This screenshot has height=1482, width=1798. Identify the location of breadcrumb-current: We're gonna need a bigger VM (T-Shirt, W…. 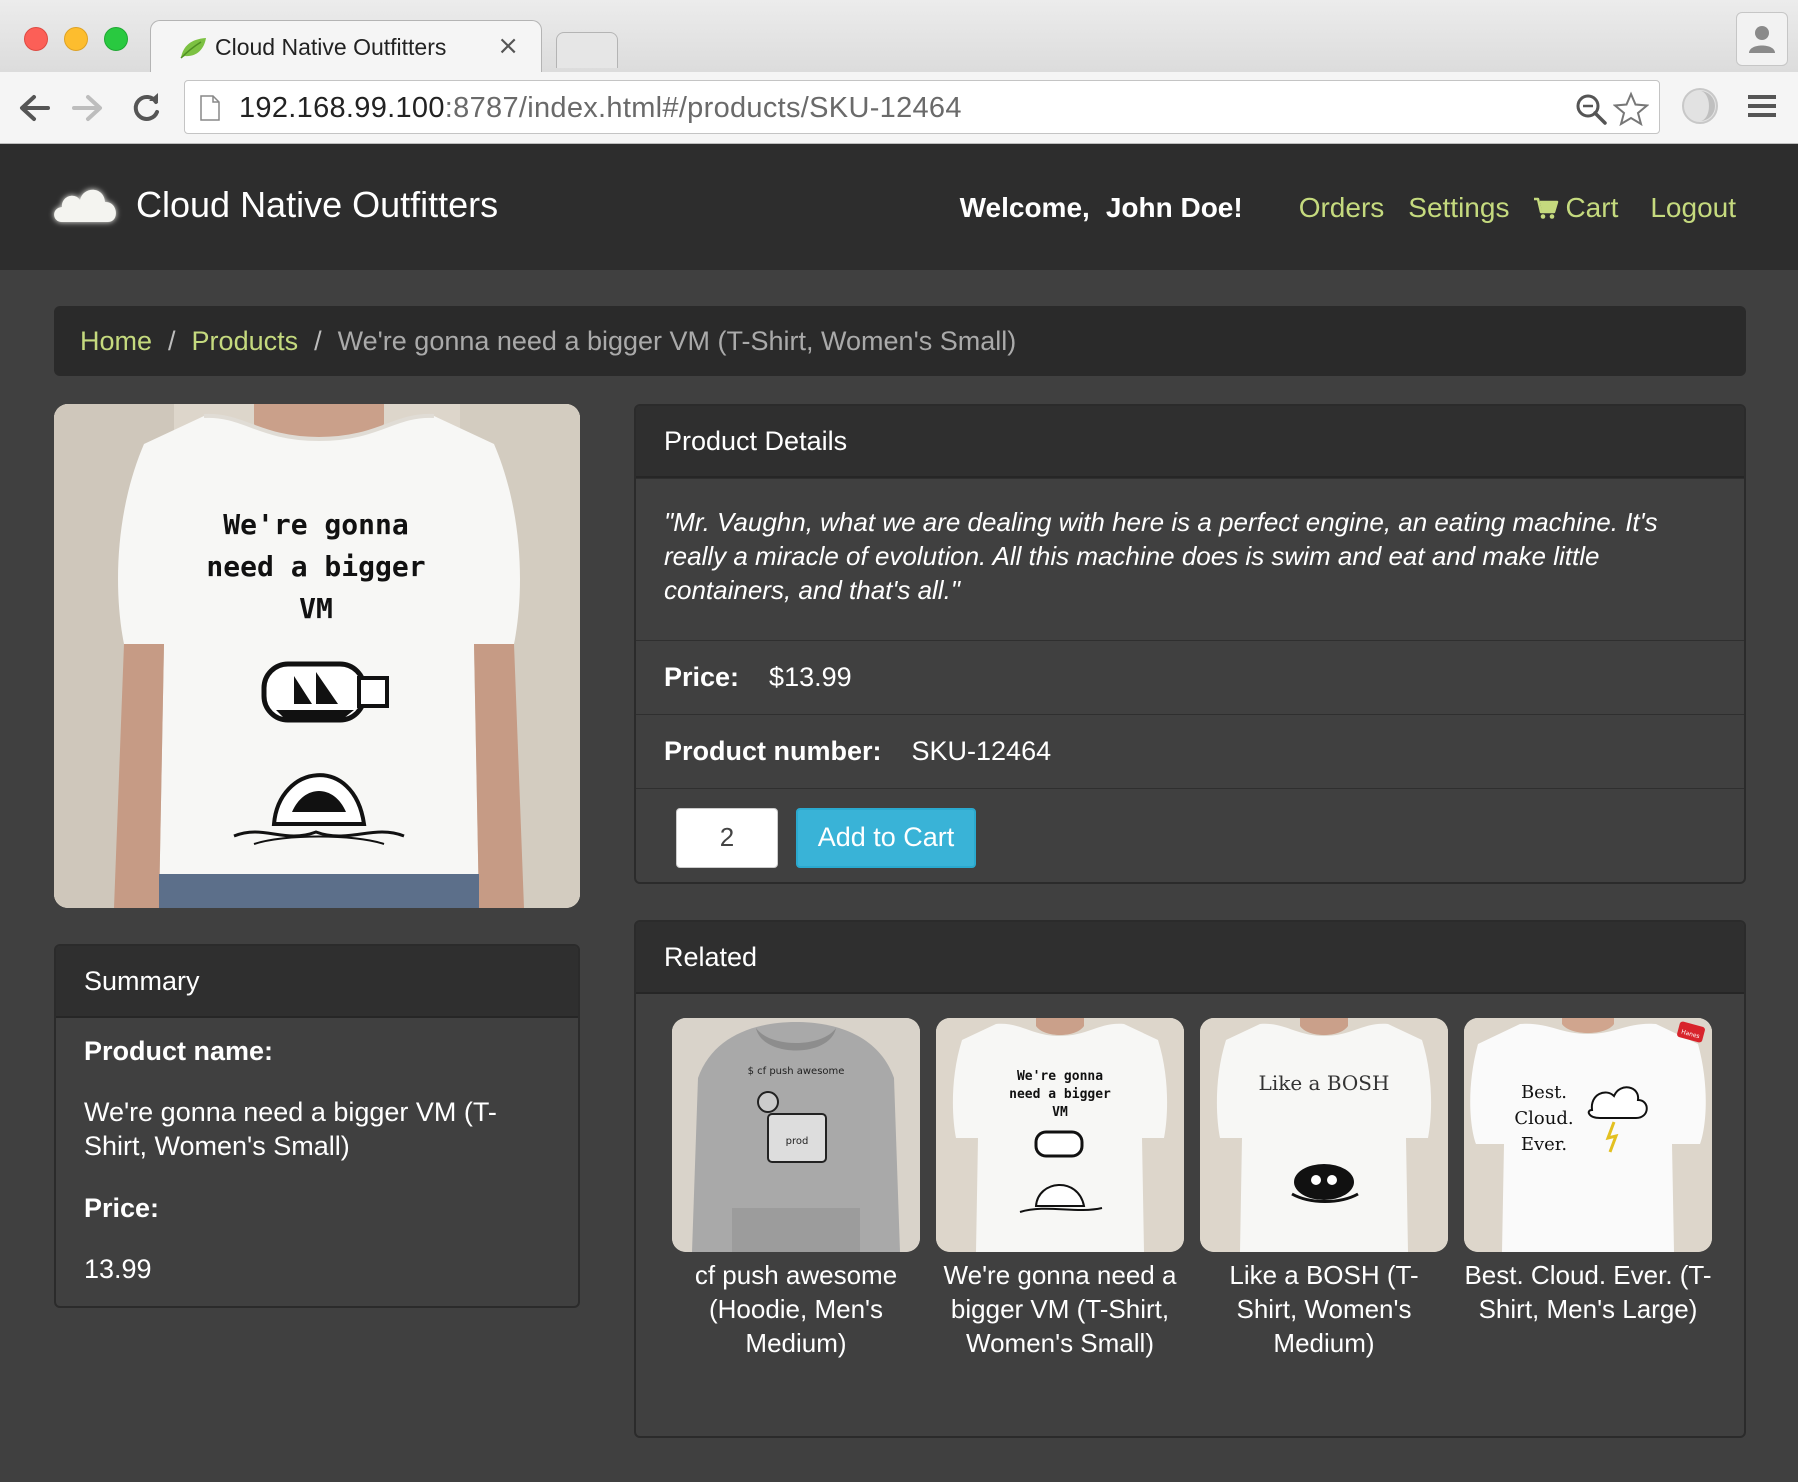
(677, 340).